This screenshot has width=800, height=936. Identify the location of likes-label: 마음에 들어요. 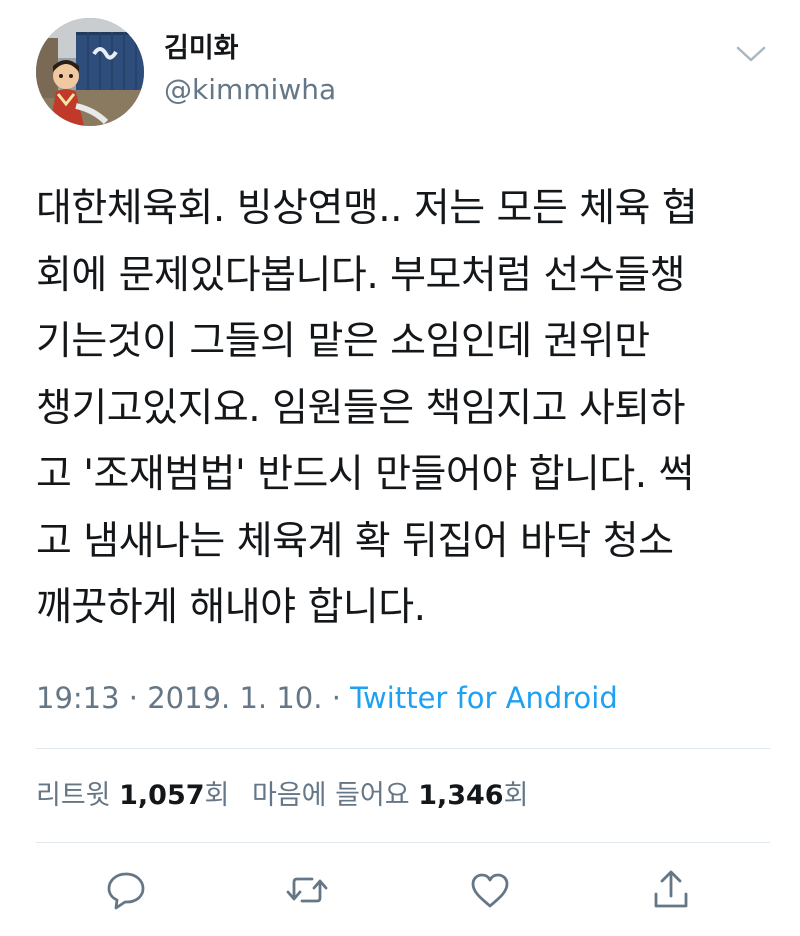
(330, 795).